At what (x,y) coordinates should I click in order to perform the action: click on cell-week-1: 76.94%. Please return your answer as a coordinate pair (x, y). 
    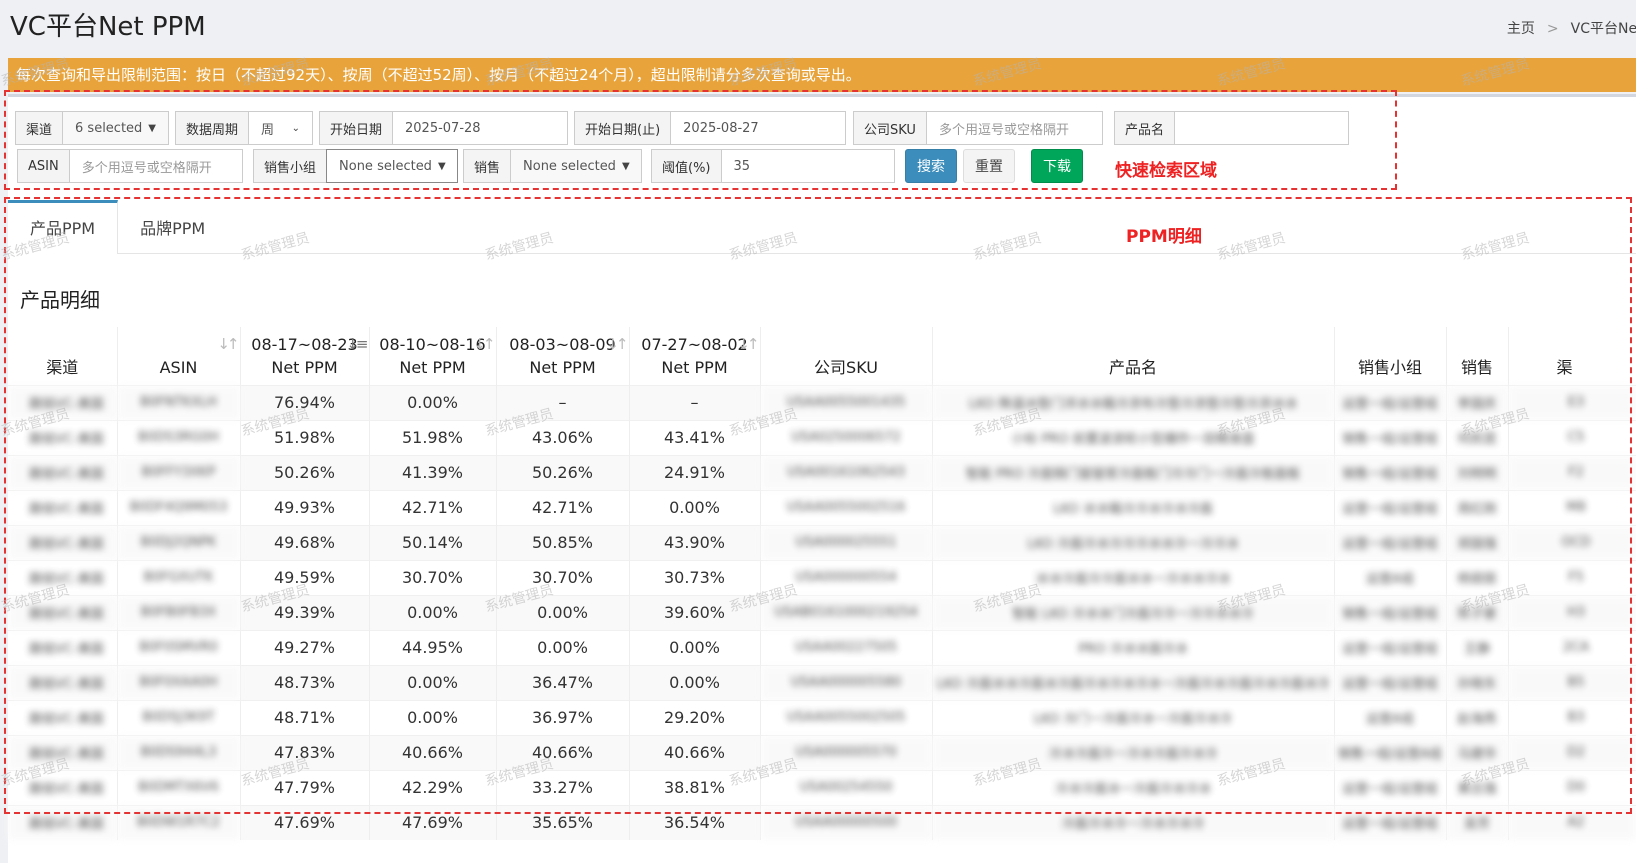
    Looking at the image, I should click on (305, 402).